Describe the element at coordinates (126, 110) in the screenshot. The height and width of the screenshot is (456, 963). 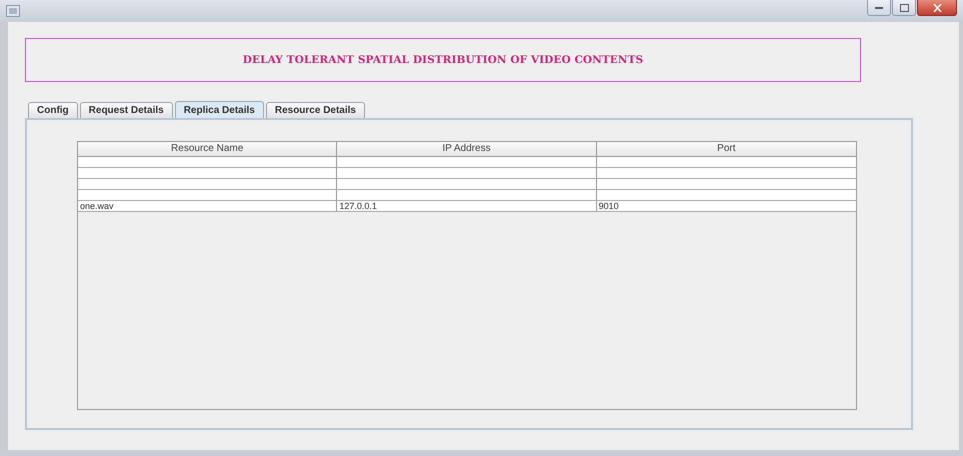
I see `tab: Request Details` at that location.